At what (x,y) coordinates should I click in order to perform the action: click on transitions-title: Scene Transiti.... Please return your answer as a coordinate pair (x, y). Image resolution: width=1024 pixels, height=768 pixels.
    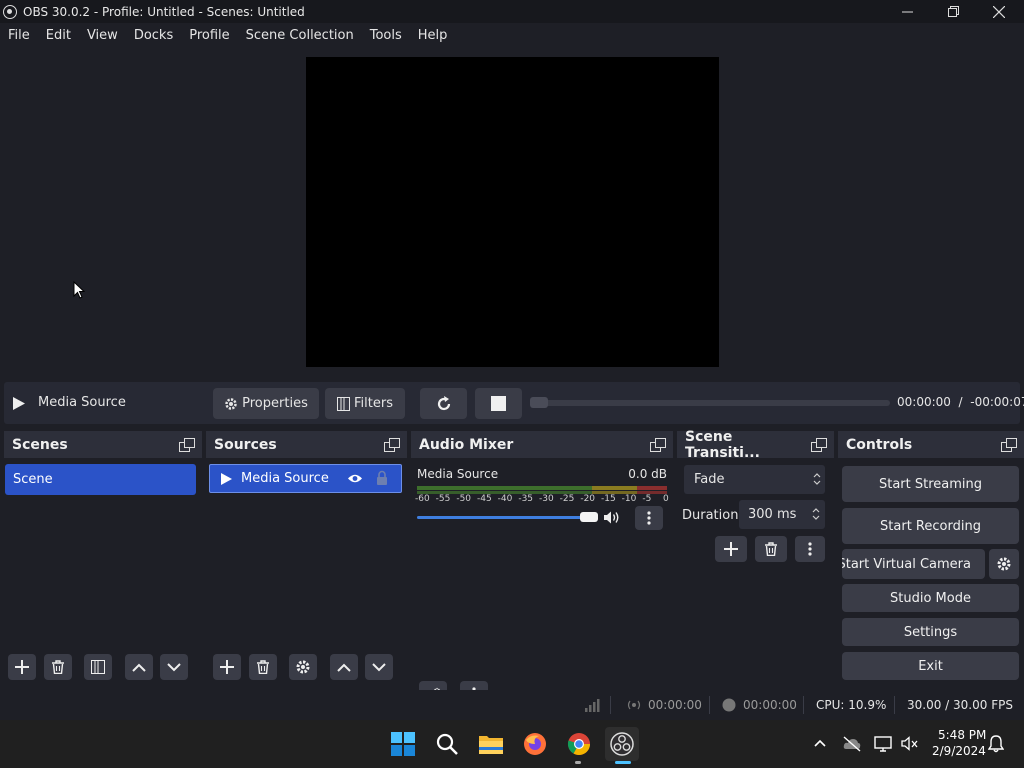
    Looking at the image, I should click on (722, 444).